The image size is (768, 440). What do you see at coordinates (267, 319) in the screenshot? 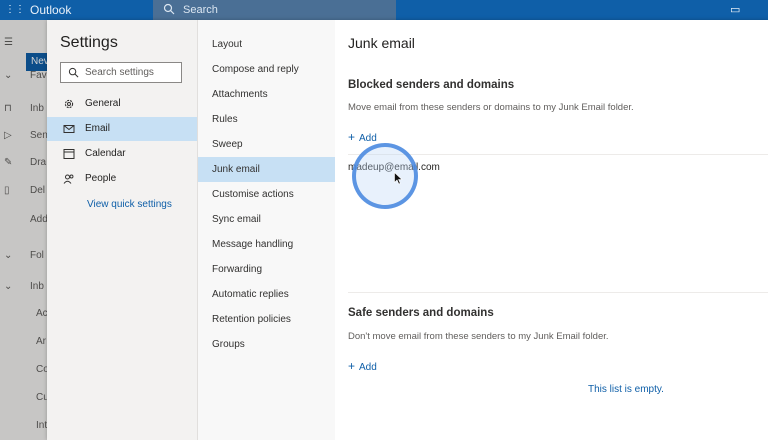
I see `section-retention-policies: Retention policies` at bounding box center [267, 319].